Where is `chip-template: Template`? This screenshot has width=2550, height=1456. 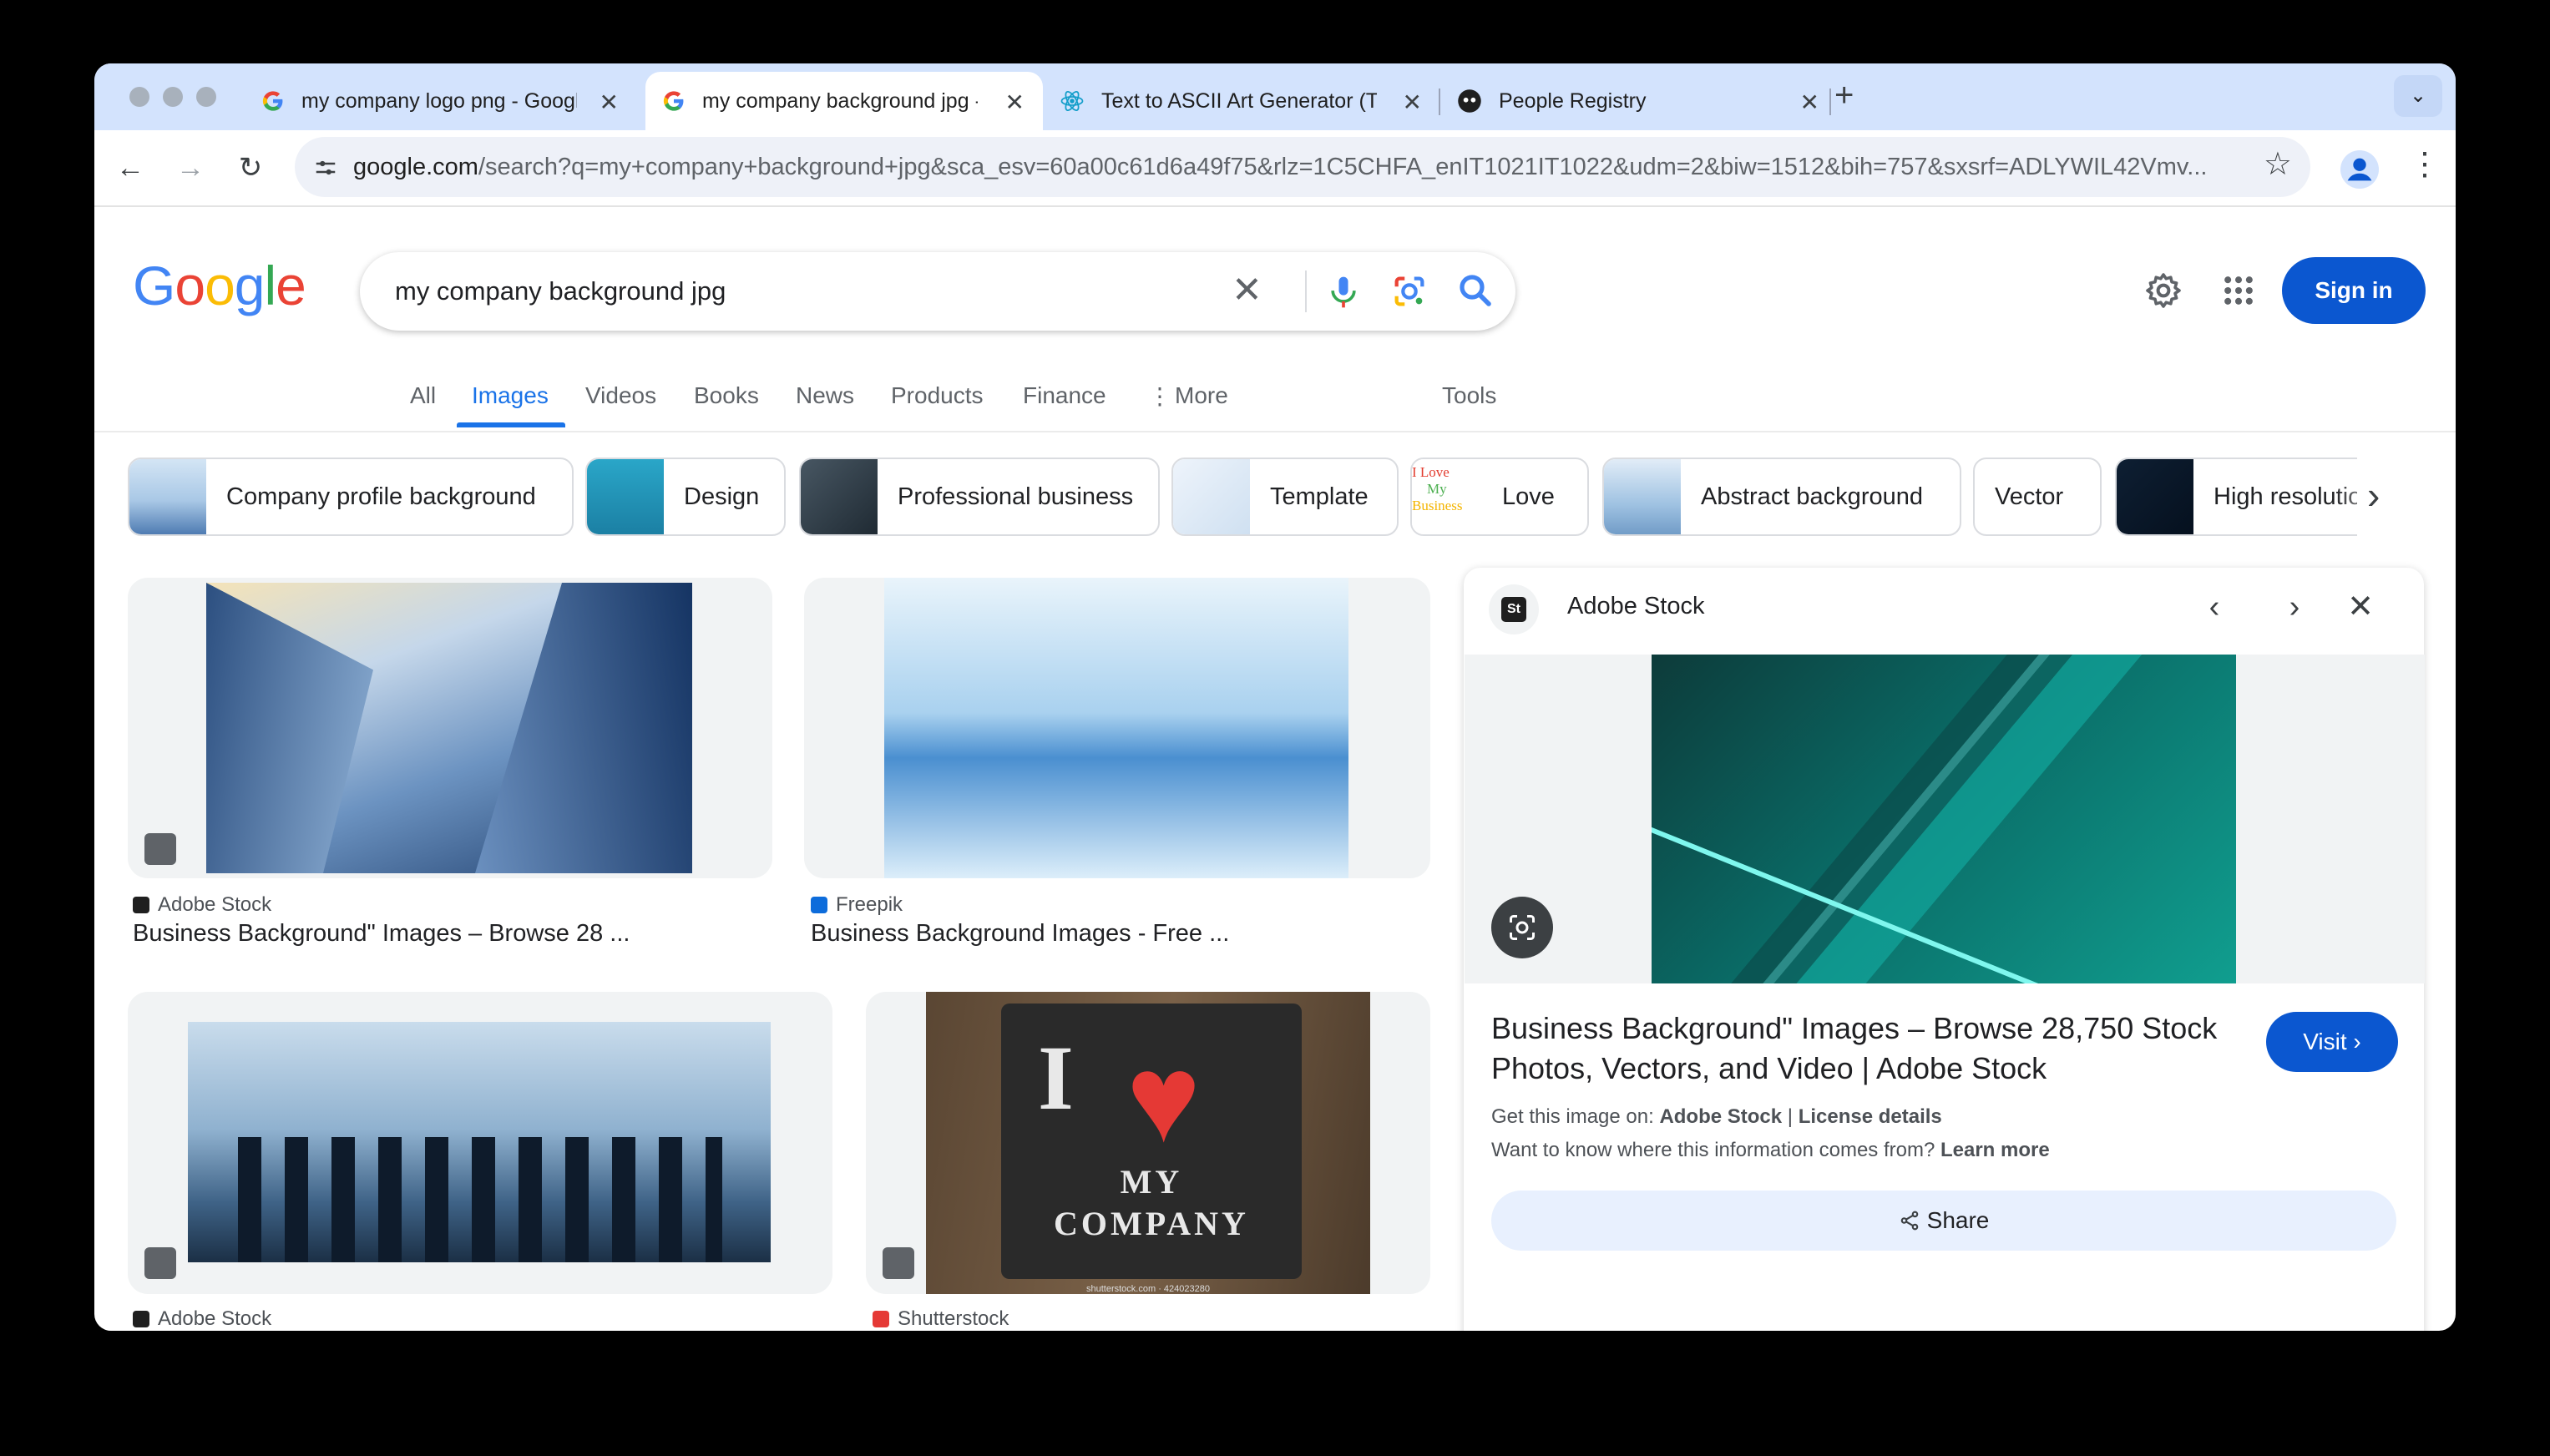
chip-template: Template is located at coordinates (1285, 497).